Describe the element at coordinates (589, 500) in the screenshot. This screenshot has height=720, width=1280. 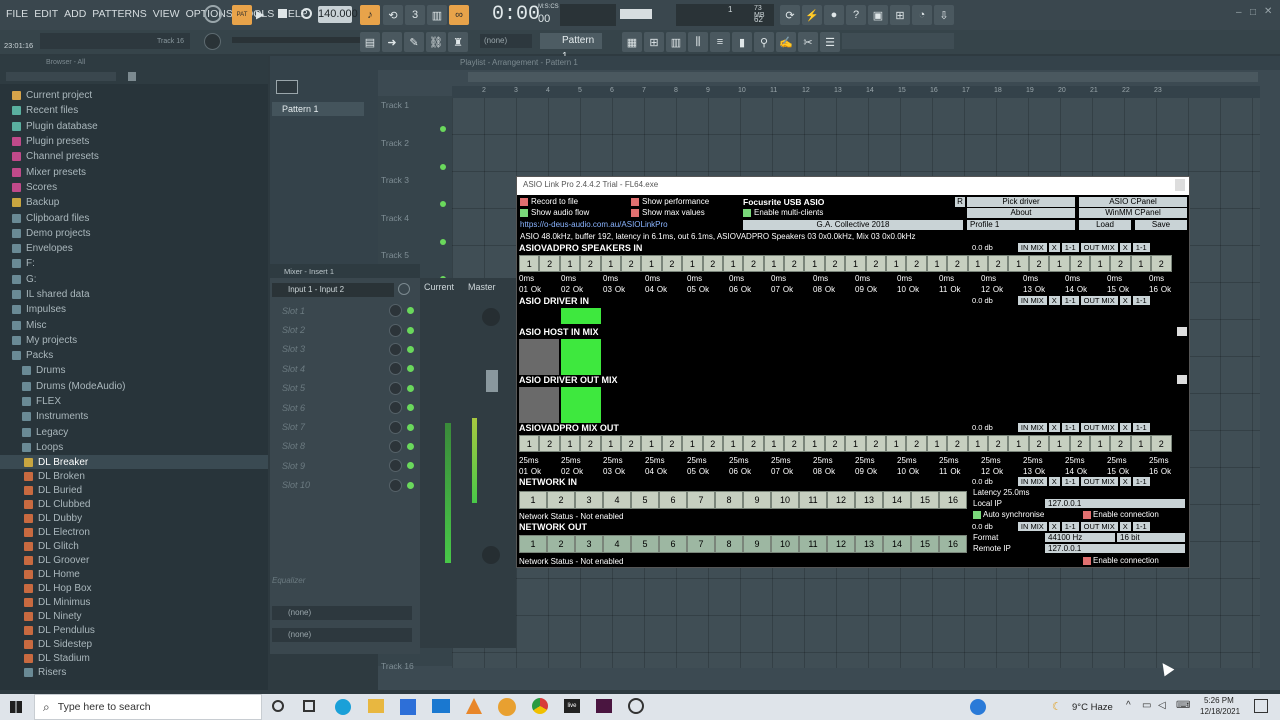
I see `network-channel: 3` at that location.